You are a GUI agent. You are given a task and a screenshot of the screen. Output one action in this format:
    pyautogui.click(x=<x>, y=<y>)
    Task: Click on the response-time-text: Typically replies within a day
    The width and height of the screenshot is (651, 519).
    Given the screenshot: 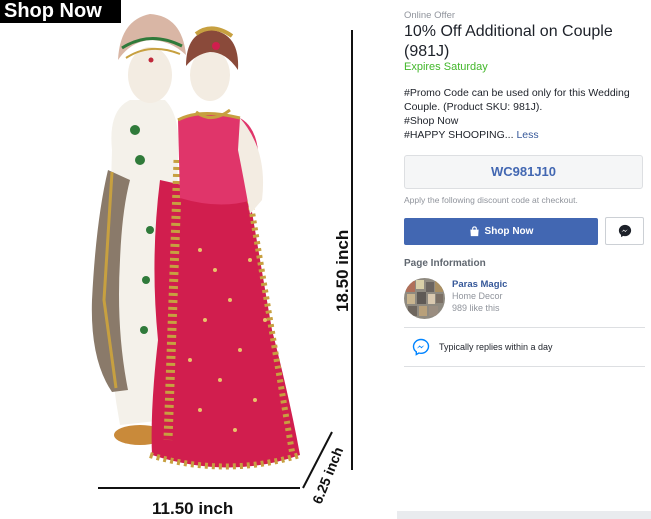 What is the action you would take?
    pyautogui.click(x=496, y=347)
    